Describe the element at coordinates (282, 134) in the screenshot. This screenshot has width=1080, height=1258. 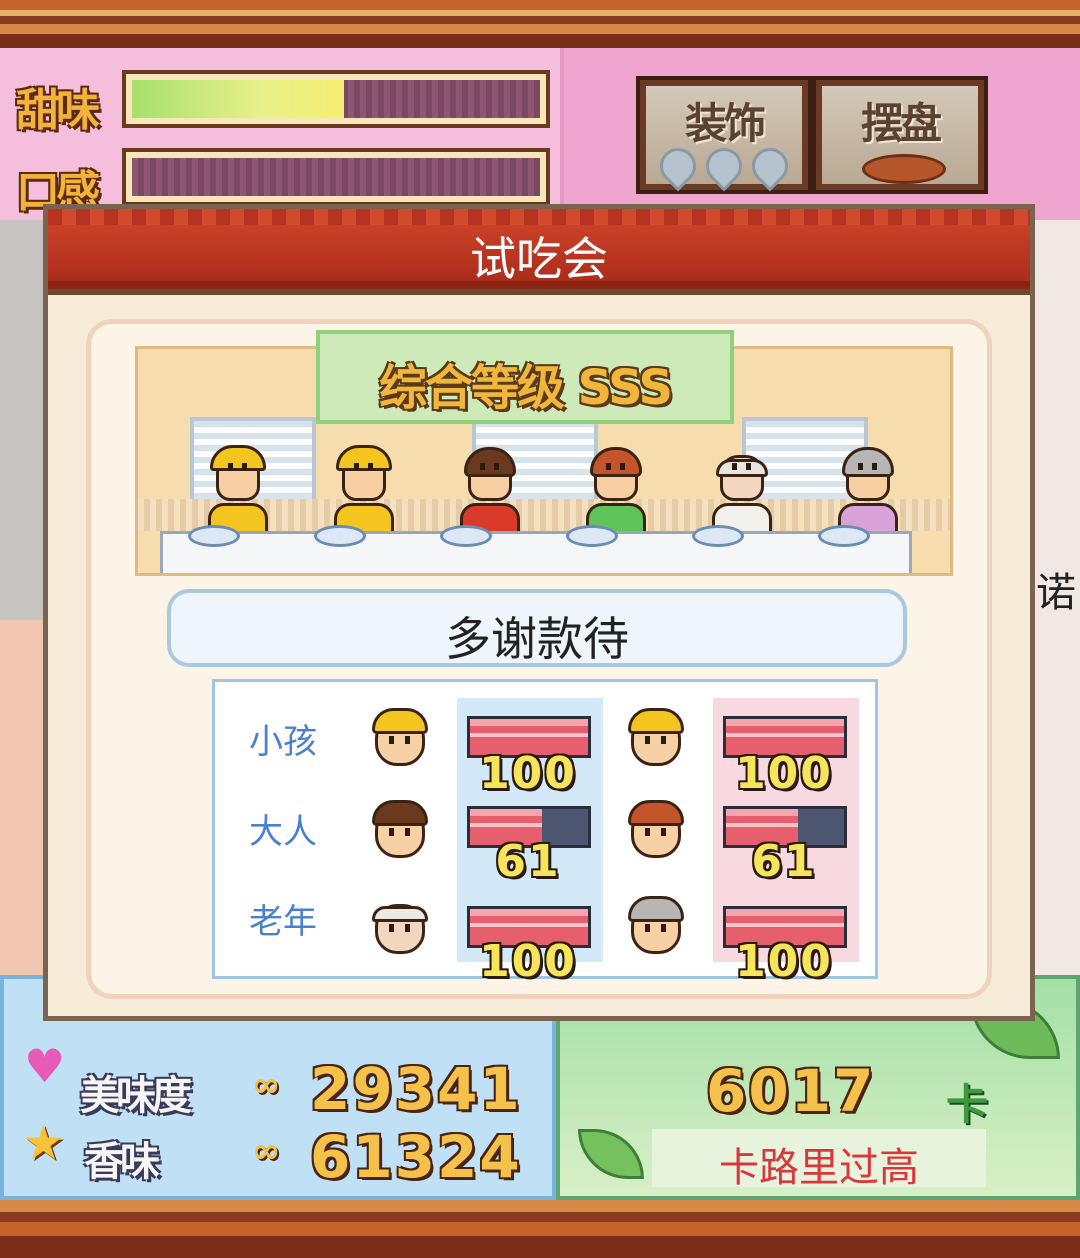
I see `taste-panel: 甜味 口感` at that location.